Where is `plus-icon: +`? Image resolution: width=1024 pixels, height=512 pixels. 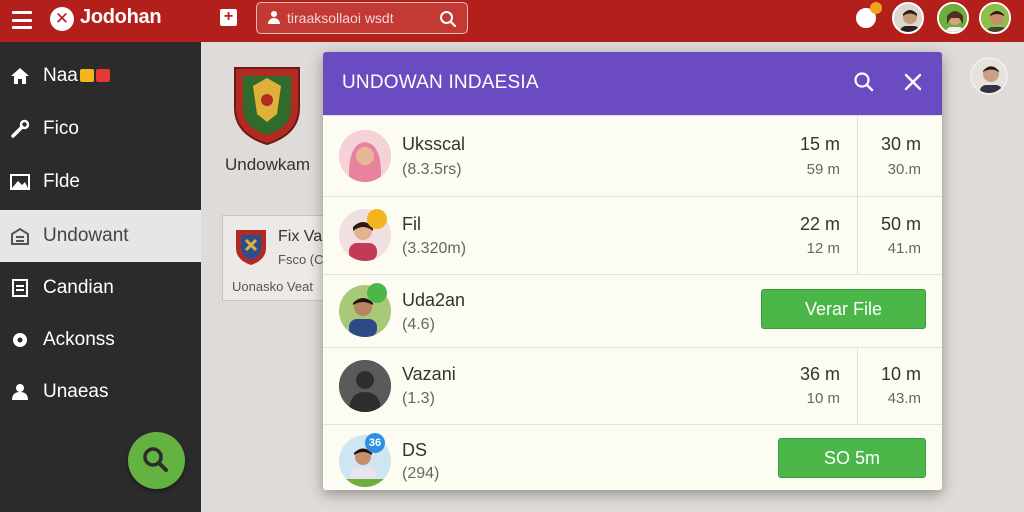
plus-icon: + is located at coordinates (228, 17).